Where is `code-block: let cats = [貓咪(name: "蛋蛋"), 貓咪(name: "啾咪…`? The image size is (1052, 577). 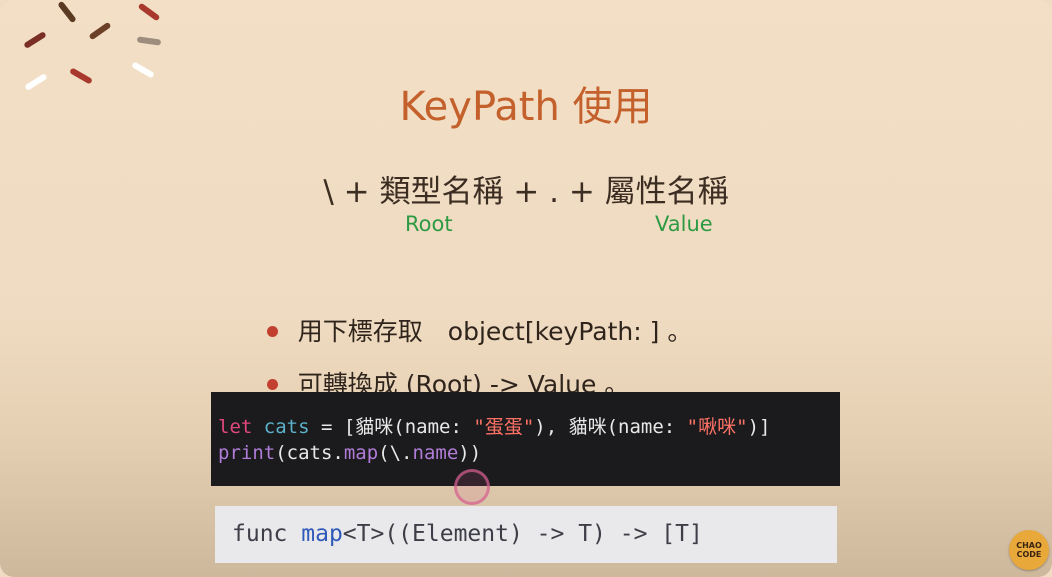 code-block: let cats = [貓咪(name: "蛋蛋"), 貓咪(name: "啾咪… is located at coordinates (525, 439).